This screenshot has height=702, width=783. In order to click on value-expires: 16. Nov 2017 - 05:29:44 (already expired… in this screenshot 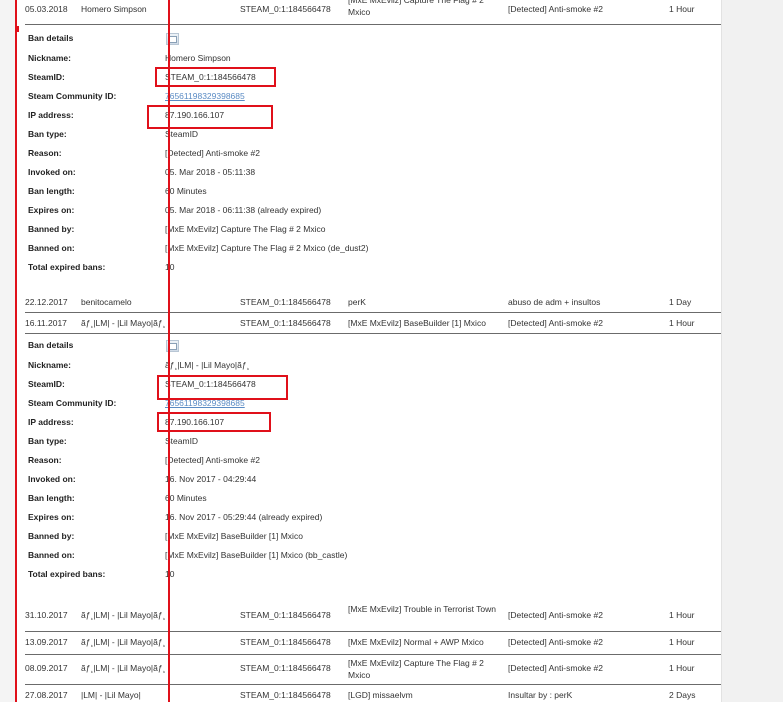, I will do `click(244, 517)`.